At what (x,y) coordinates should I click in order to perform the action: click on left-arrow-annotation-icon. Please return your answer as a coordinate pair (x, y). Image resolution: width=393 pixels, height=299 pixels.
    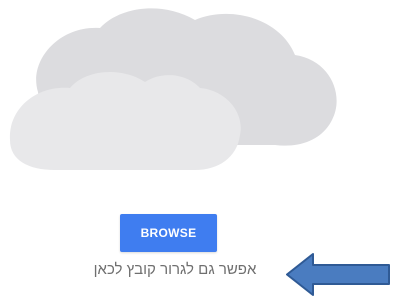
    Looking at the image, I should click on (338, 274).